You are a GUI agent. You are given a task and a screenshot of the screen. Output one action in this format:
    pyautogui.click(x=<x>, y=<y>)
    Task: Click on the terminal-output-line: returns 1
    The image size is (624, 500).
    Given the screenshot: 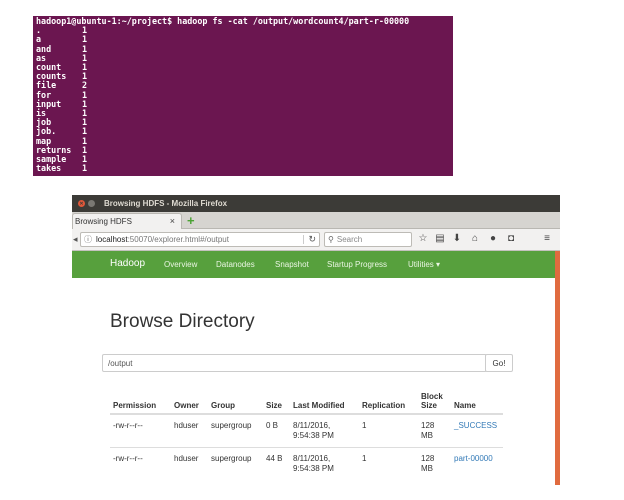 What is the action you would take?
    pyautogui.click(x=243, y=150)
    